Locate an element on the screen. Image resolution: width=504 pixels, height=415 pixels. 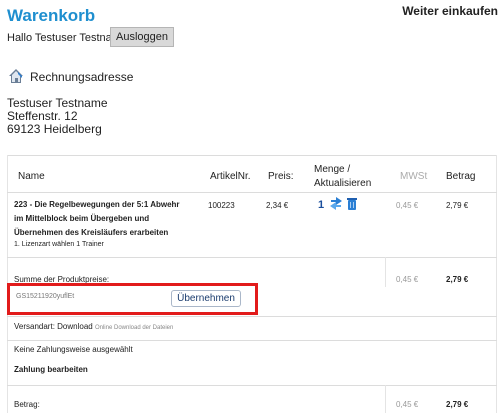
product-name-line: Übernehmen des Kreisläufers erarbeiten is located at coordinates (91, 232).